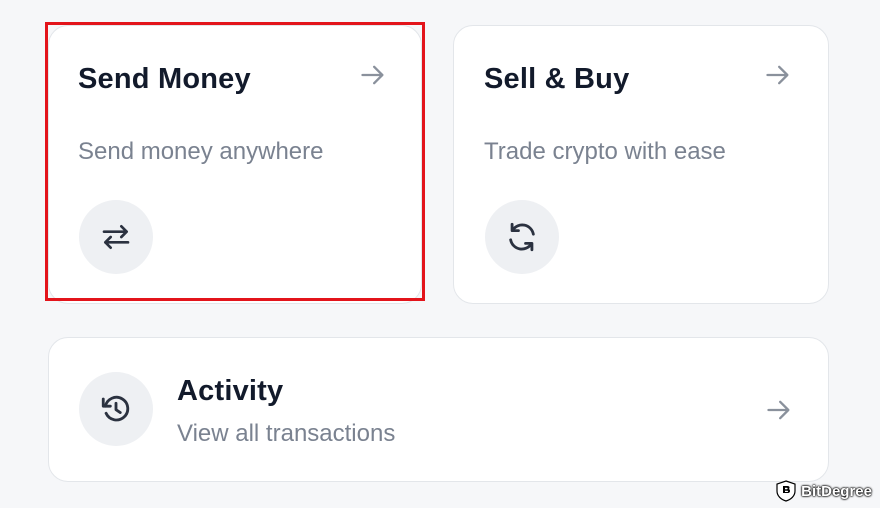  What do you see at coordinates (605, 151) in the screenshot?
I see `sell-buy-subtitle: Trade crypto with ease` at bounding box center [605, 151].